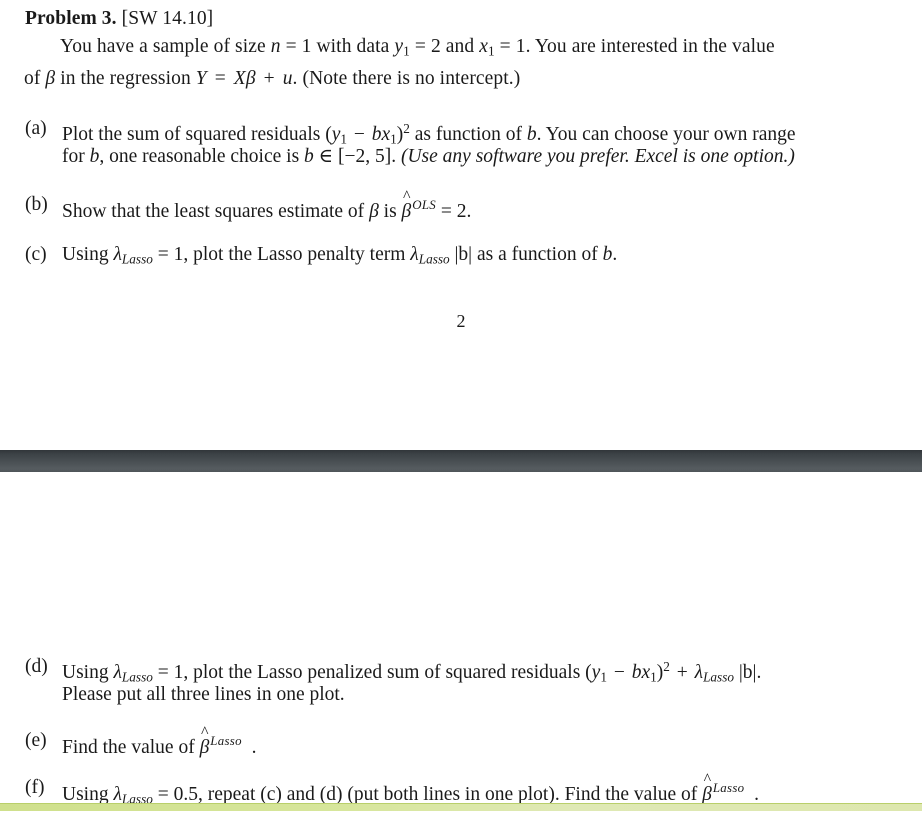 This screenshot has height=813, width=922. I want to click on intro2-text-b: in the regression, so click(125, 78).